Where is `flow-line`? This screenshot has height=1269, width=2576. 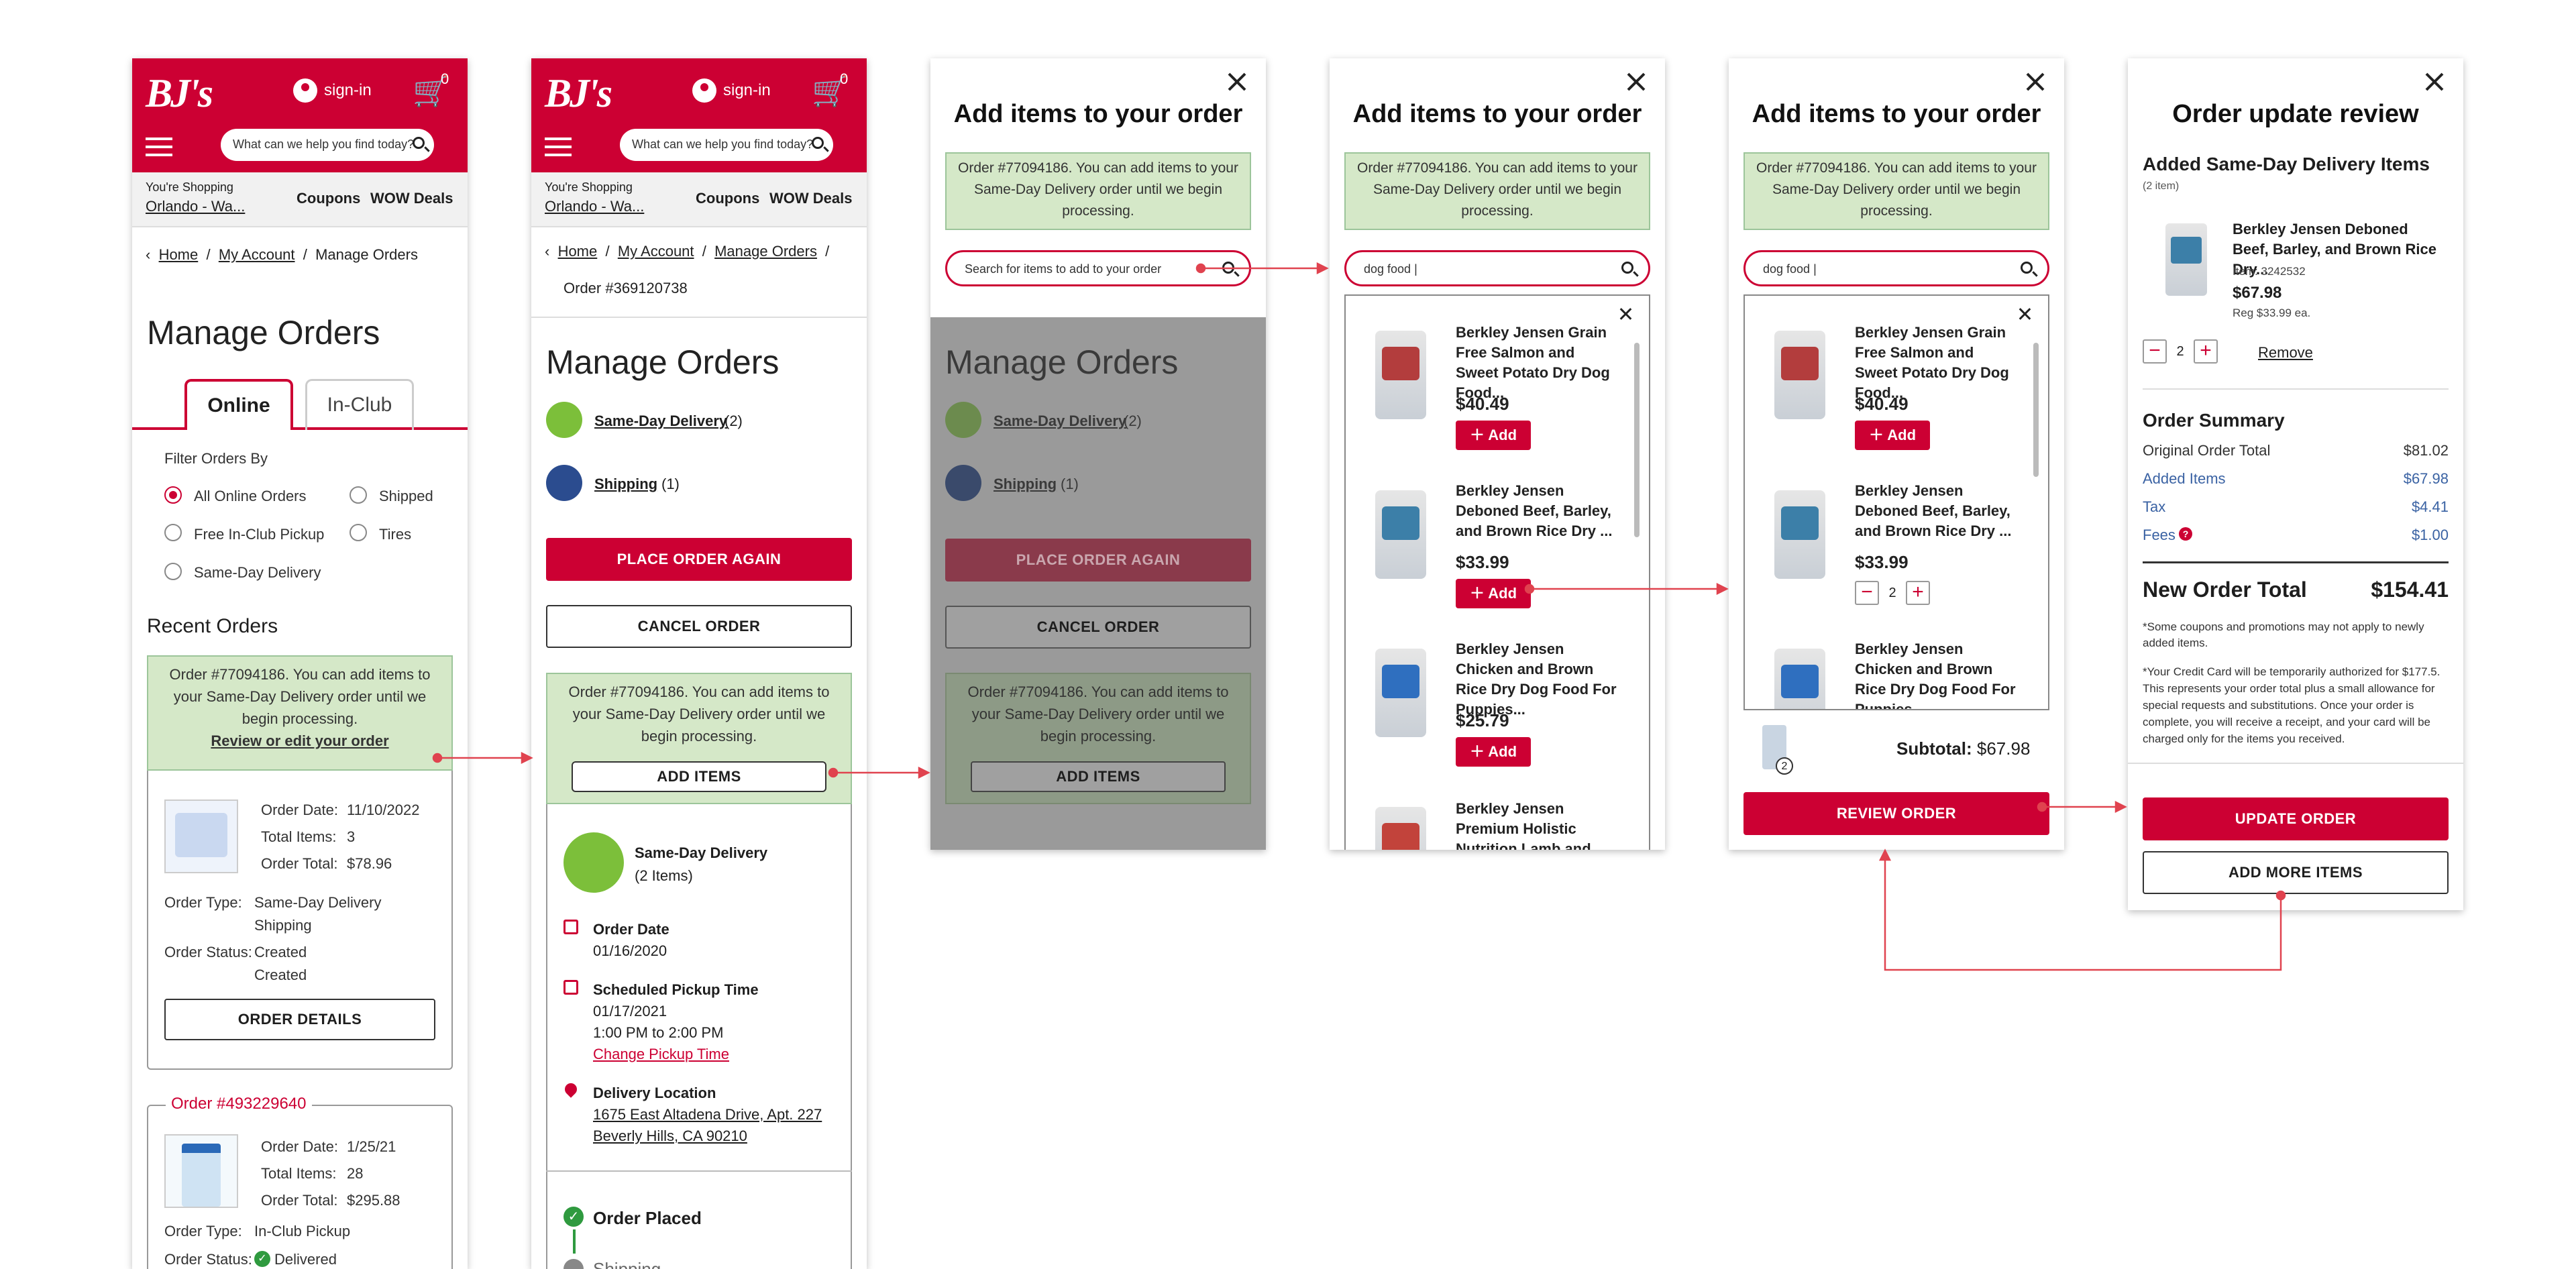 flow-line is located at coordinates (2083, 915).